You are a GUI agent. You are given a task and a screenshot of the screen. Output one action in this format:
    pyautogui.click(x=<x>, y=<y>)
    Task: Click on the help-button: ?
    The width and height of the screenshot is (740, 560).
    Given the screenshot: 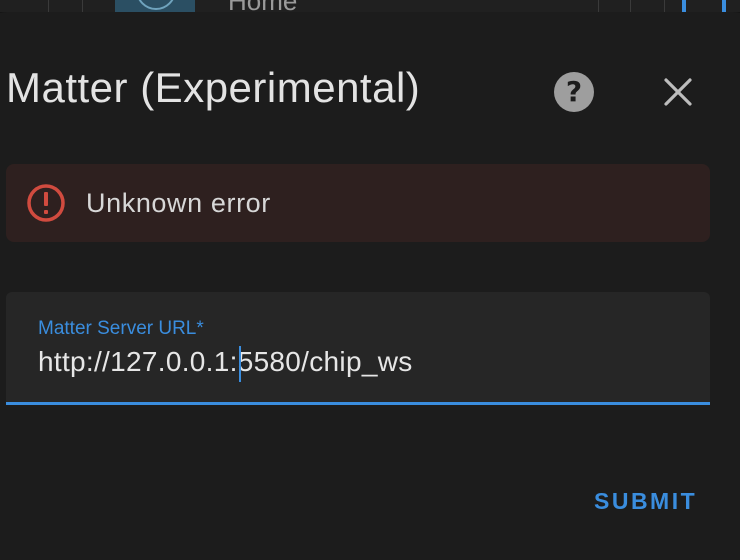 What is the action you would take?
    pyautogui.click(x=574, y=92)
    